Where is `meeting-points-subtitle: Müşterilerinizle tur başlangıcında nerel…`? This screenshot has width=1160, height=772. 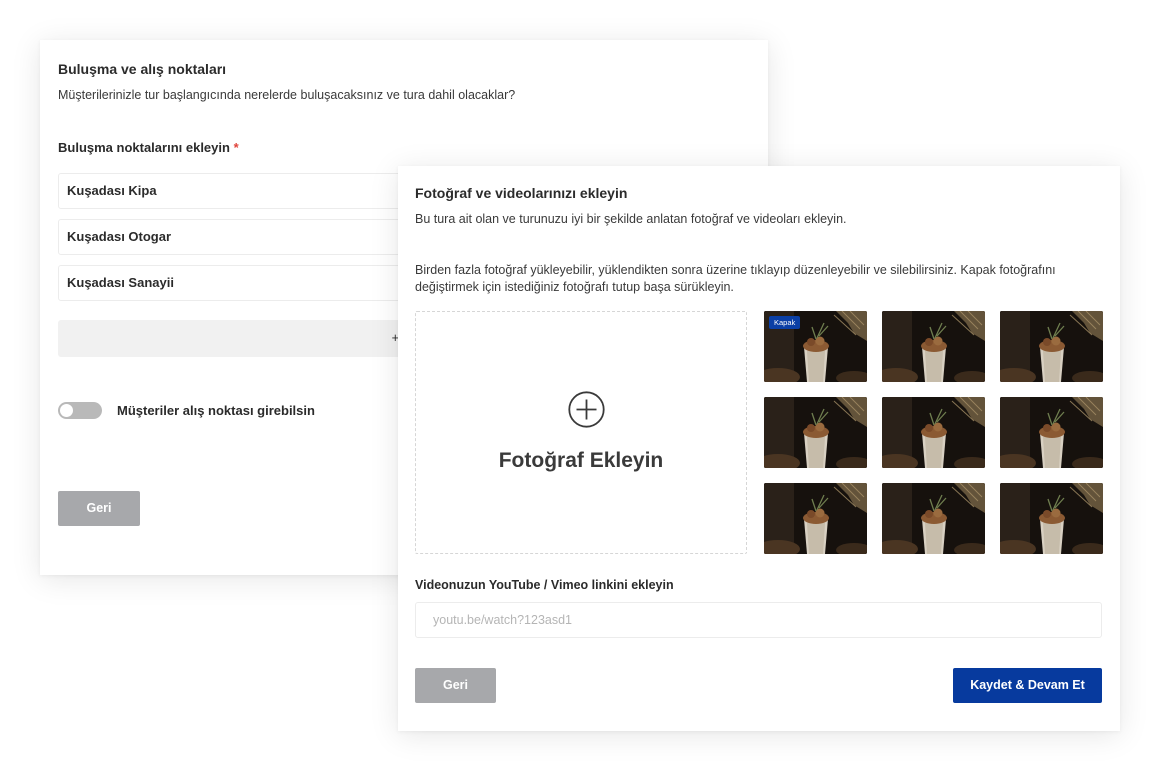 meeting-points-subtitle: Müşterilerinizle tur başlangıcında nerel… is located at coordinates (287, 95).